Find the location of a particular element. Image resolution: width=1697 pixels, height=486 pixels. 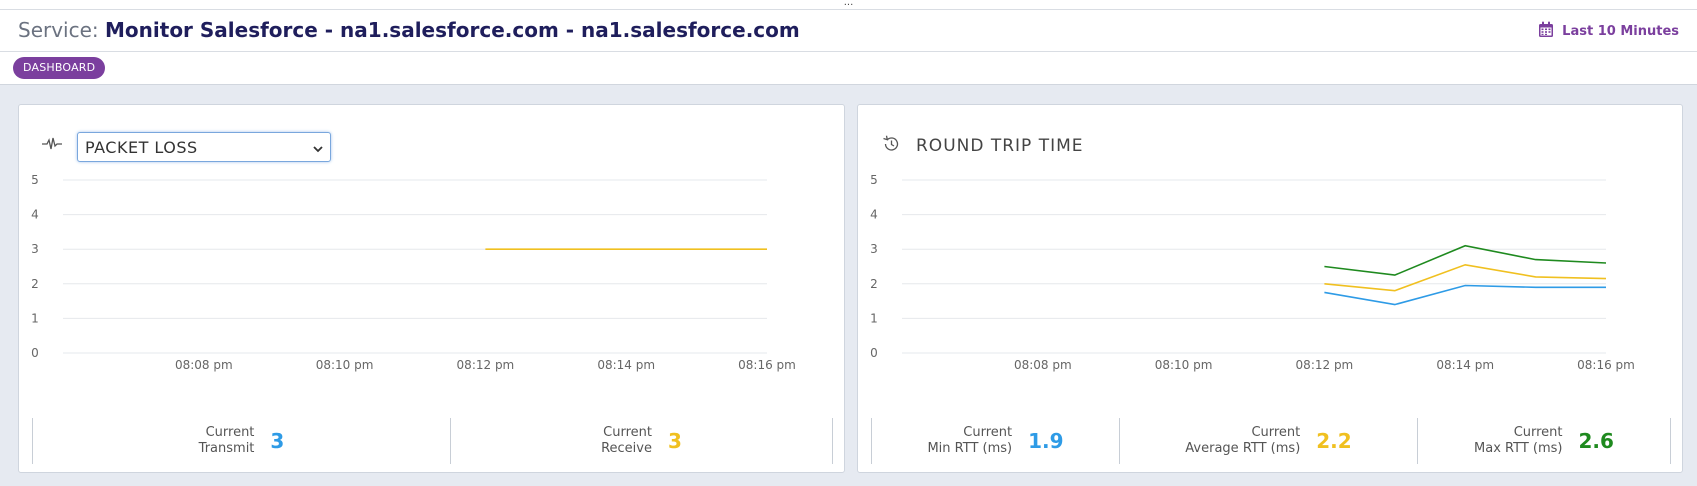

stat-label: Current Max RTT (ms) is located at coordinates (1518, 441).